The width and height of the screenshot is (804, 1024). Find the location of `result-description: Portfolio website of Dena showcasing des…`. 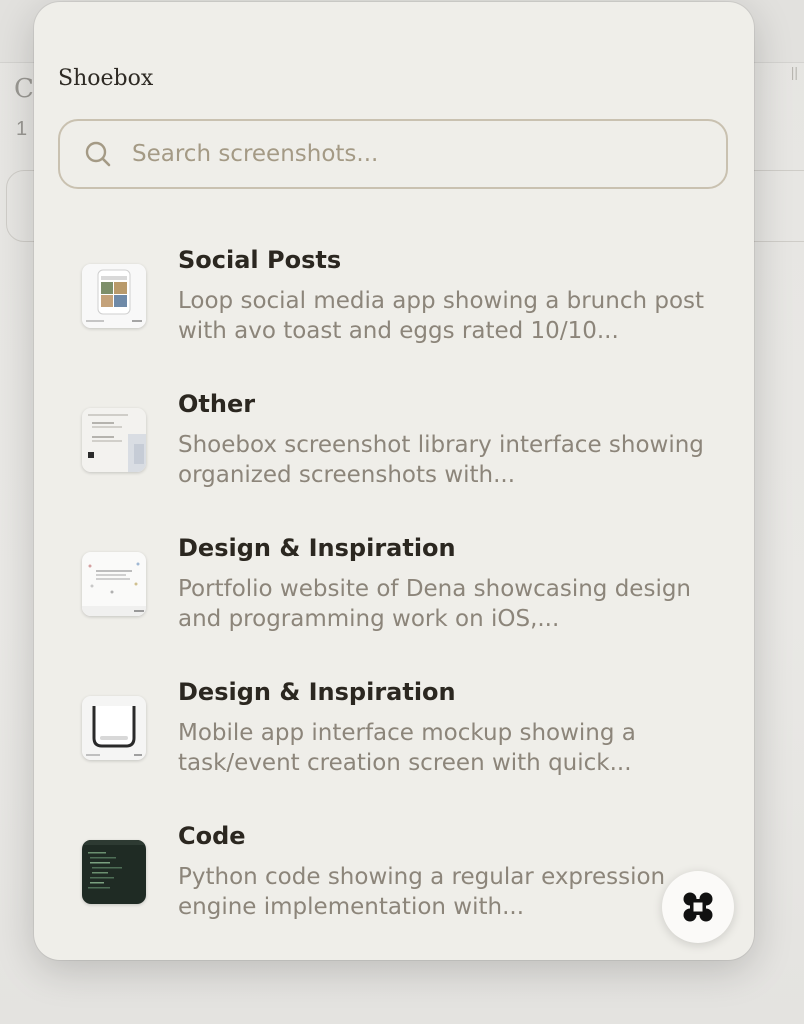

result-description: Portfolio website of Dena showcasing des… is located at coordinates (435, 604).